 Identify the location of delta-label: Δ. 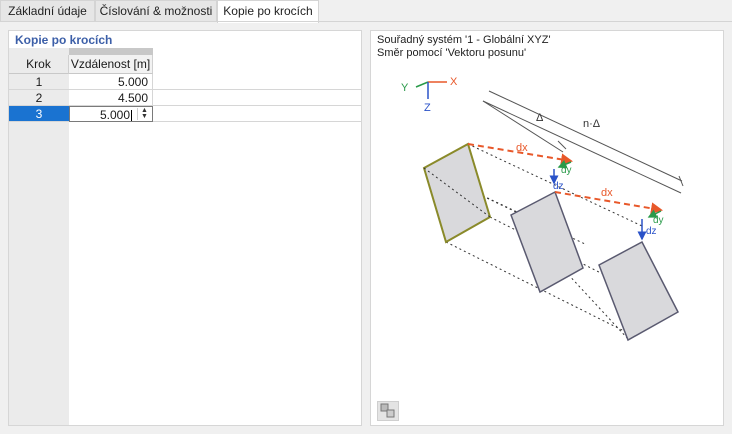
(540, 118).